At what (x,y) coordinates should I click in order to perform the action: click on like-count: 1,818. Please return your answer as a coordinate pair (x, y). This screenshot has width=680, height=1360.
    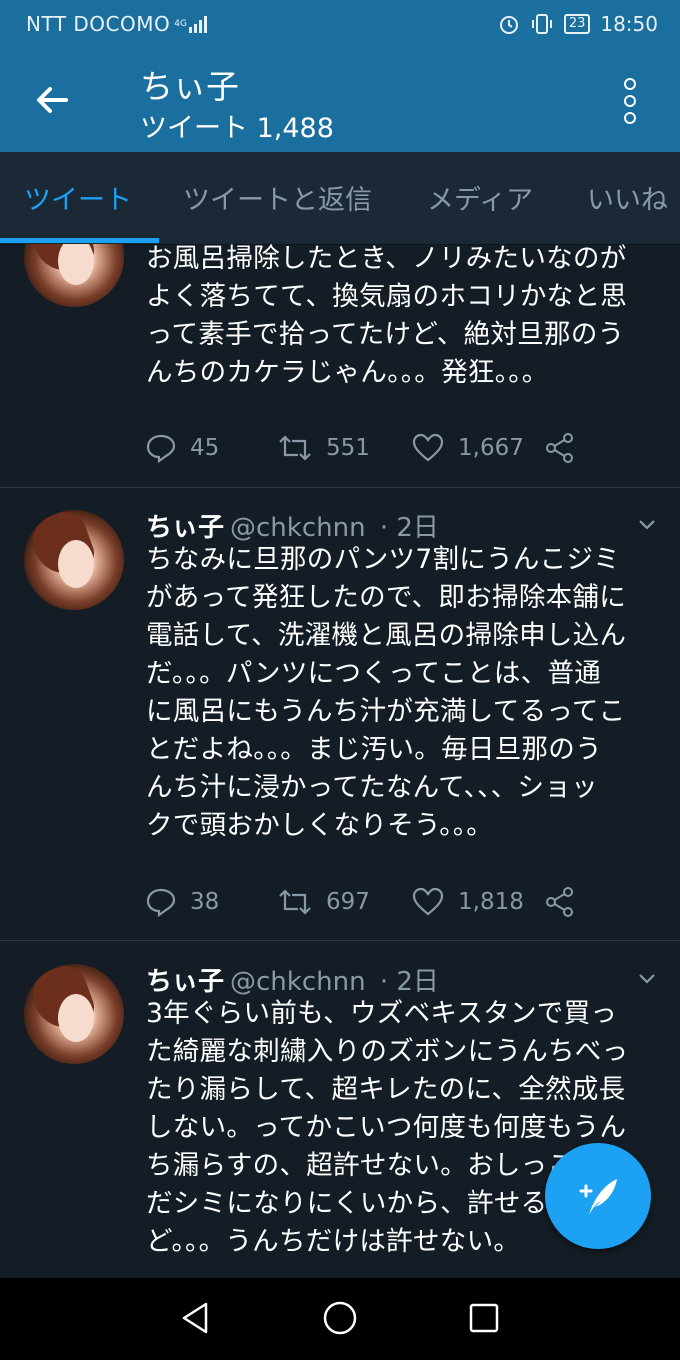
    Looking at the image, I should click on (491, 902).